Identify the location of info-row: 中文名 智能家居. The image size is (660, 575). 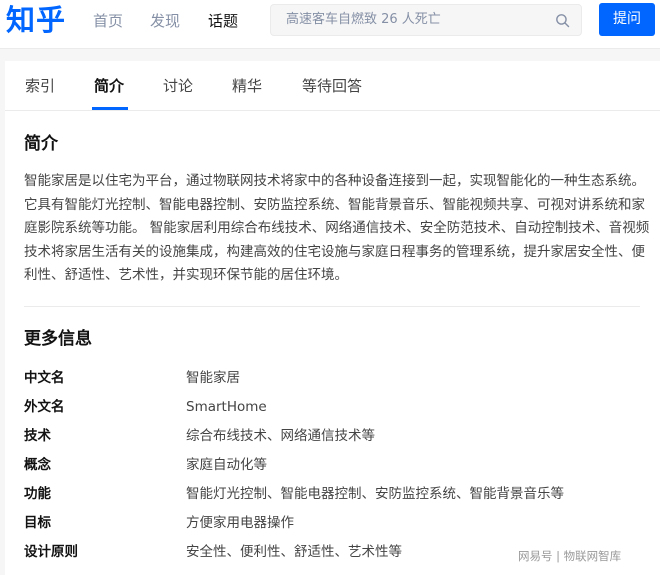
(334, 378).